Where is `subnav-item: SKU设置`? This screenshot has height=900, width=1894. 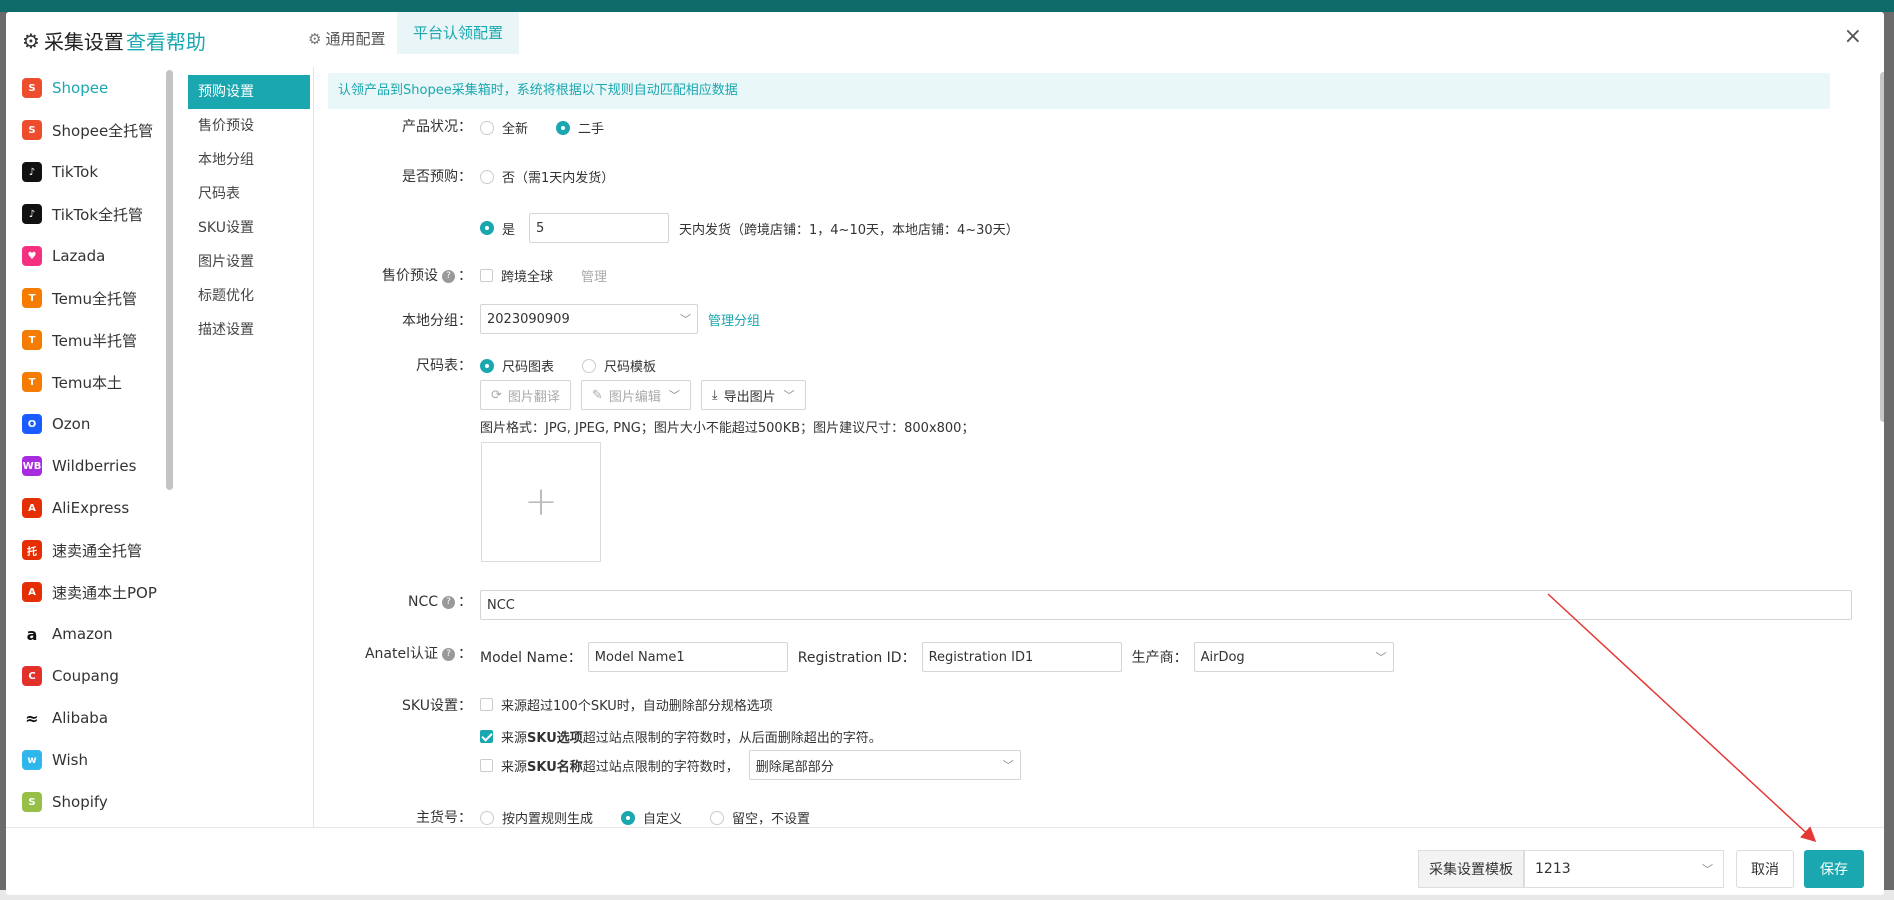 subnav-item: SKU设置 is located at coordinates (249, 228).